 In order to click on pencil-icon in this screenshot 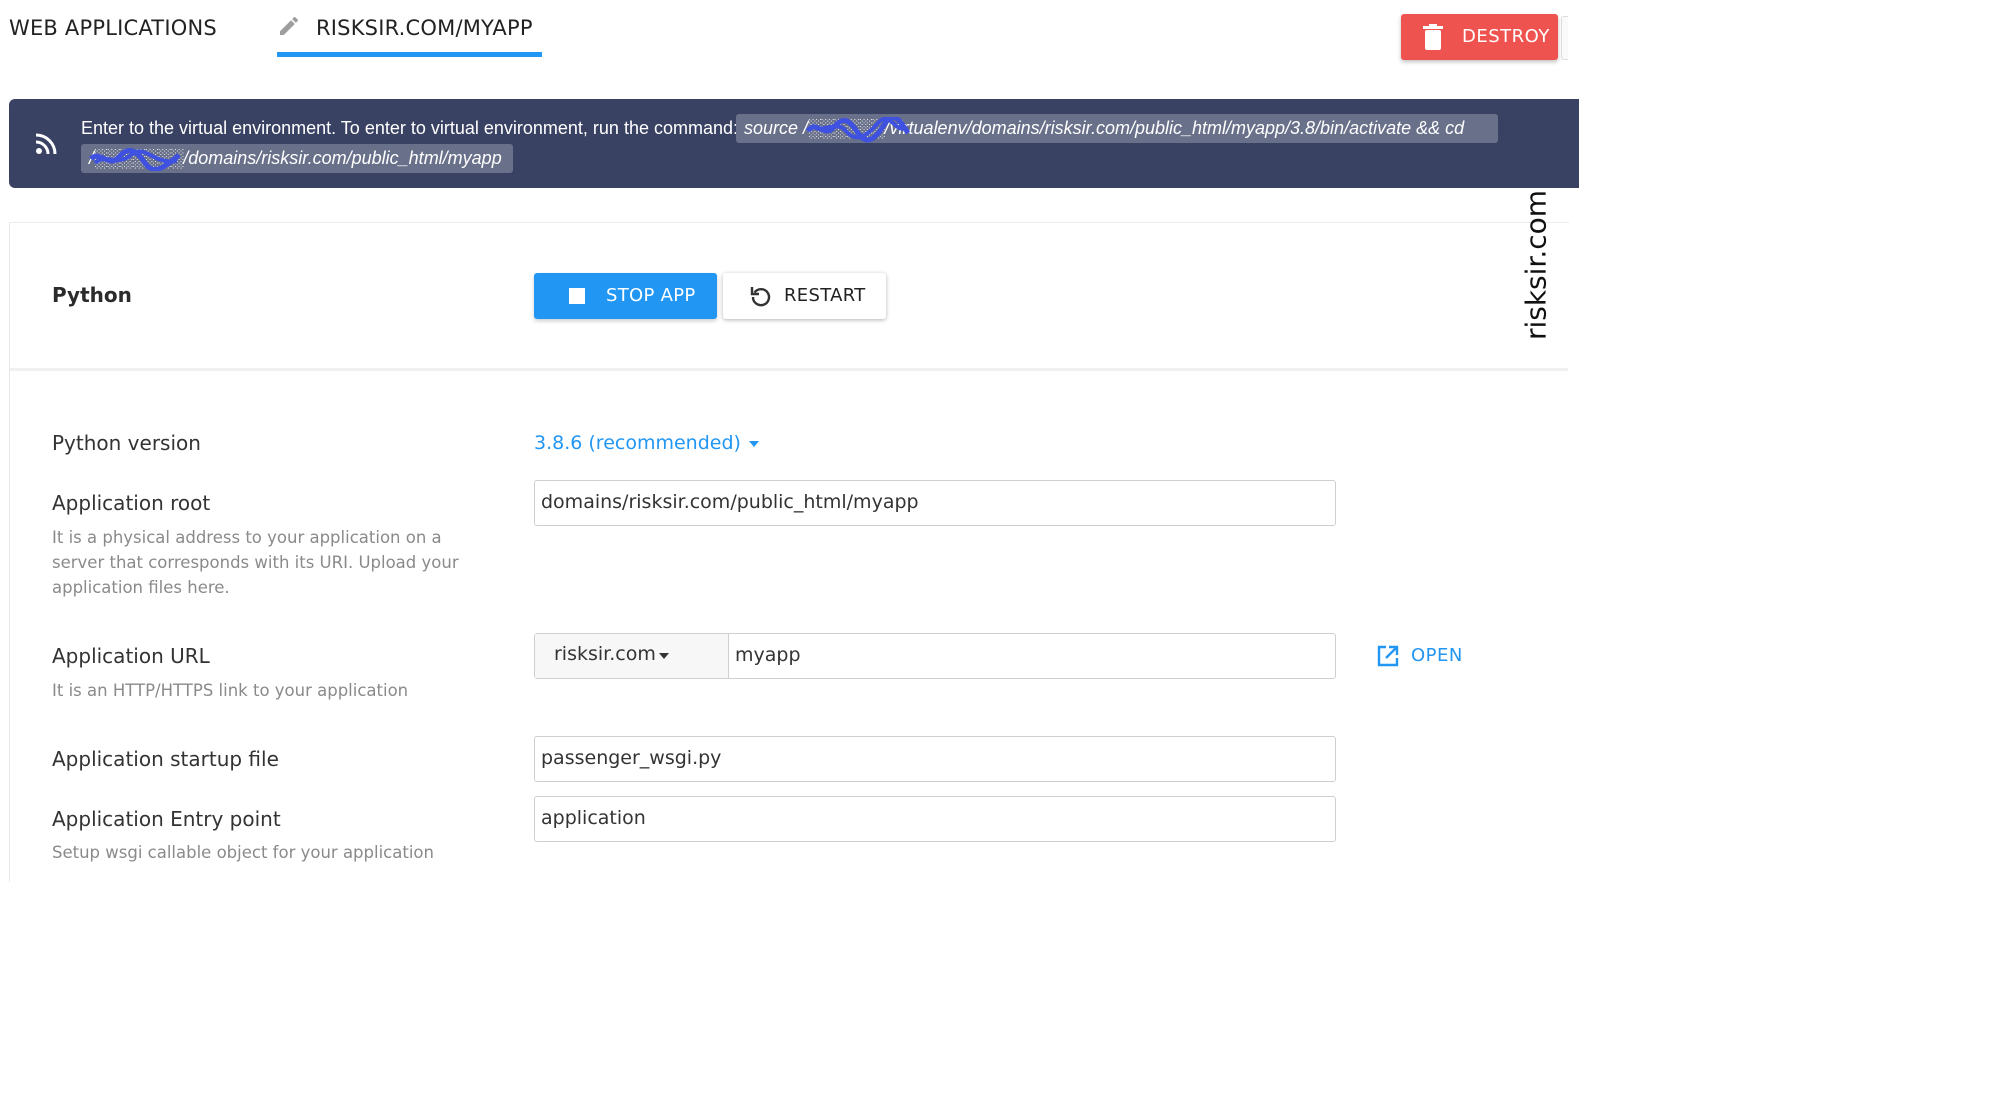, I will do `click(289, 25)`.